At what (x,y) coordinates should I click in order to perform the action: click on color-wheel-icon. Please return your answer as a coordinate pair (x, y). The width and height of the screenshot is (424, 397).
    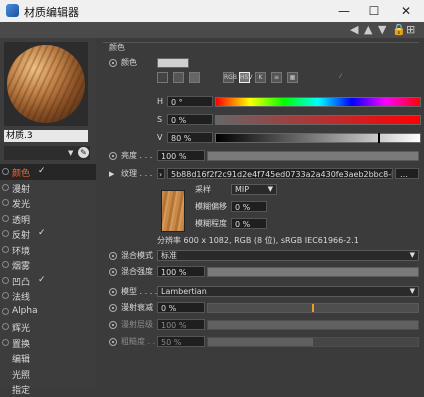
    Looking at the image, I should click on (162, 77).